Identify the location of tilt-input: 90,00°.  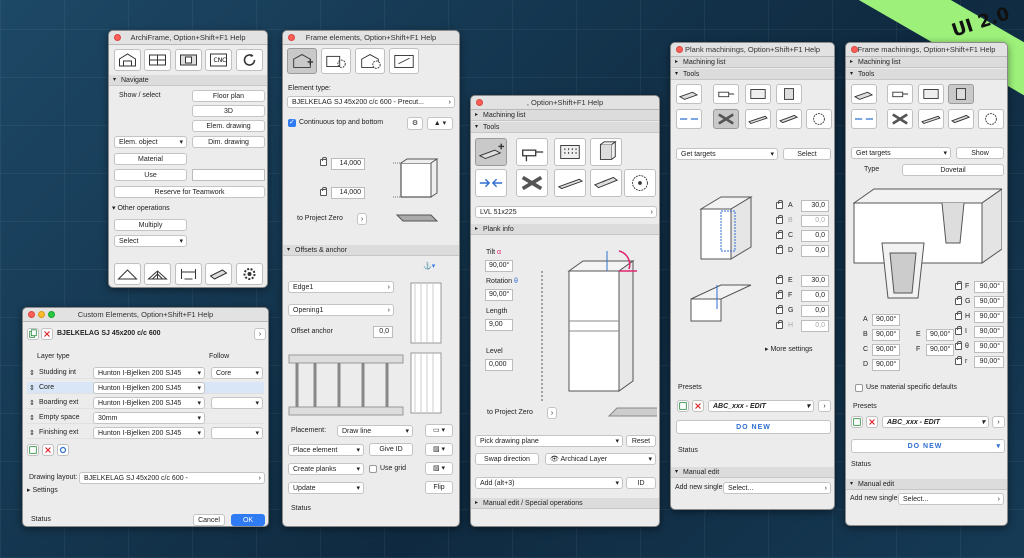
(499, 266).